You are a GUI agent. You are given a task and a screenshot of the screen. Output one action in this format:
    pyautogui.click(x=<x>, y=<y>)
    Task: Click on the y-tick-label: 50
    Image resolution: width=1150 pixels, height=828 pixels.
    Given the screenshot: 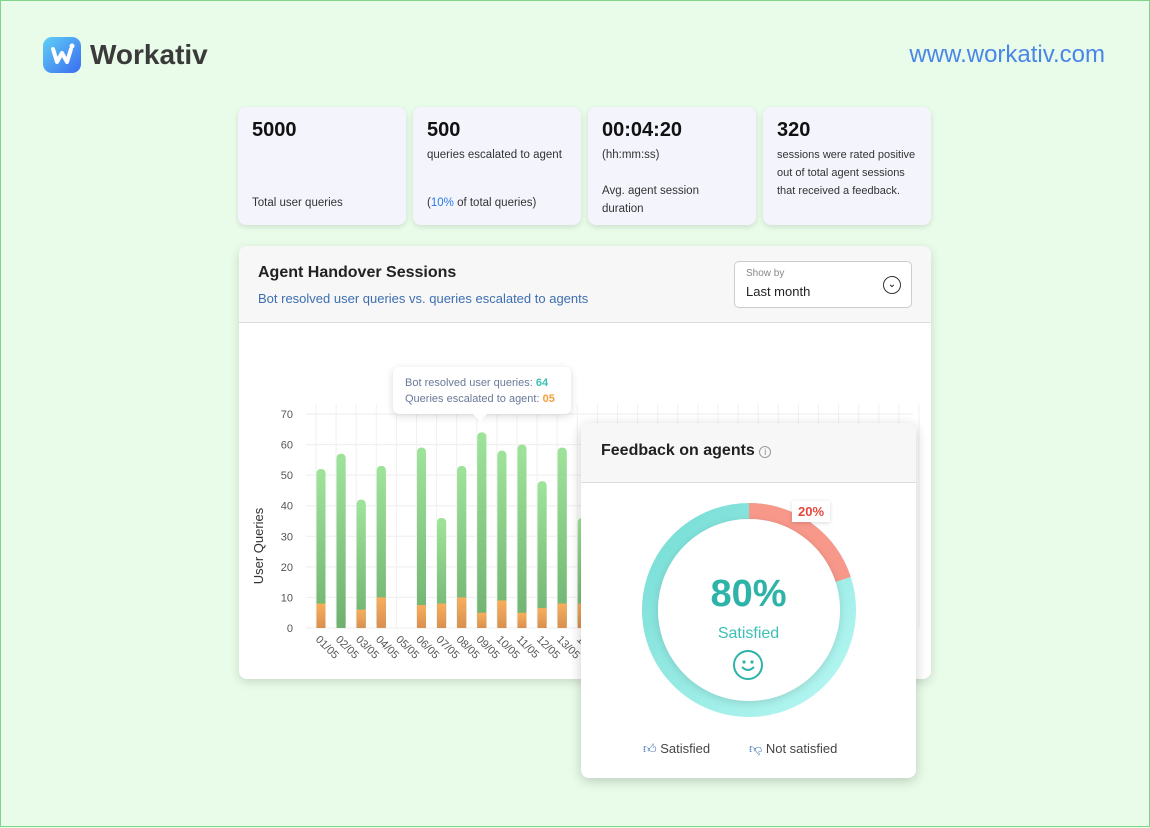 What is the action you would take?
    pyautogui.click(x=287, y=476)
    